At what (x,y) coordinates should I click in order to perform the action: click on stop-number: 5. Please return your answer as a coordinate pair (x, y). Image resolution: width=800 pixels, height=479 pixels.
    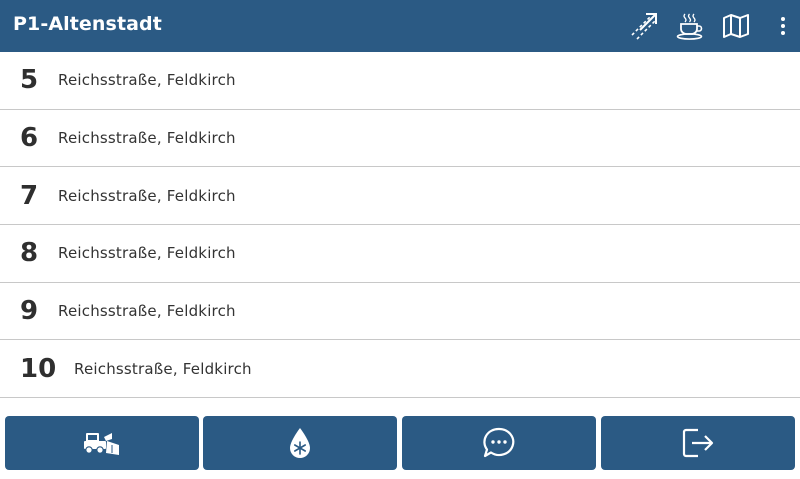
    Looking at the image, I should click on (29, 80).